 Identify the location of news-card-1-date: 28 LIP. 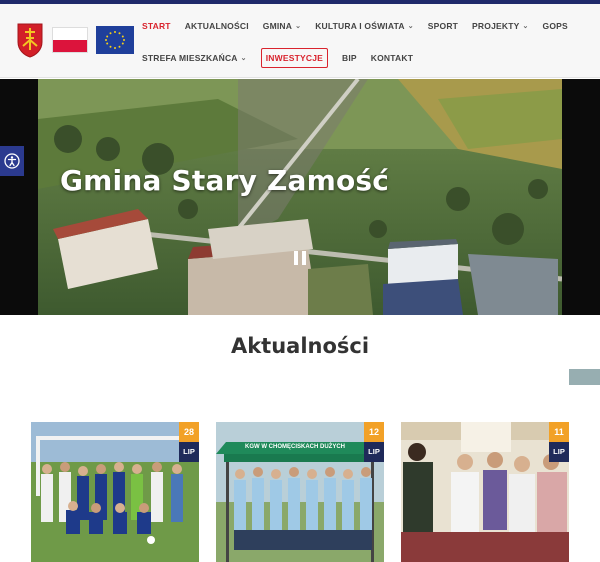
(189, 442).